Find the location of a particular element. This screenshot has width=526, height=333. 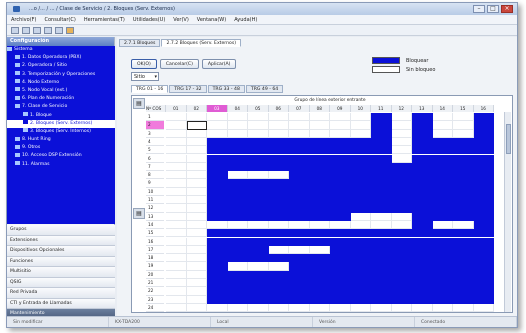

row-header: 15 is located at coordinates (155, 233).